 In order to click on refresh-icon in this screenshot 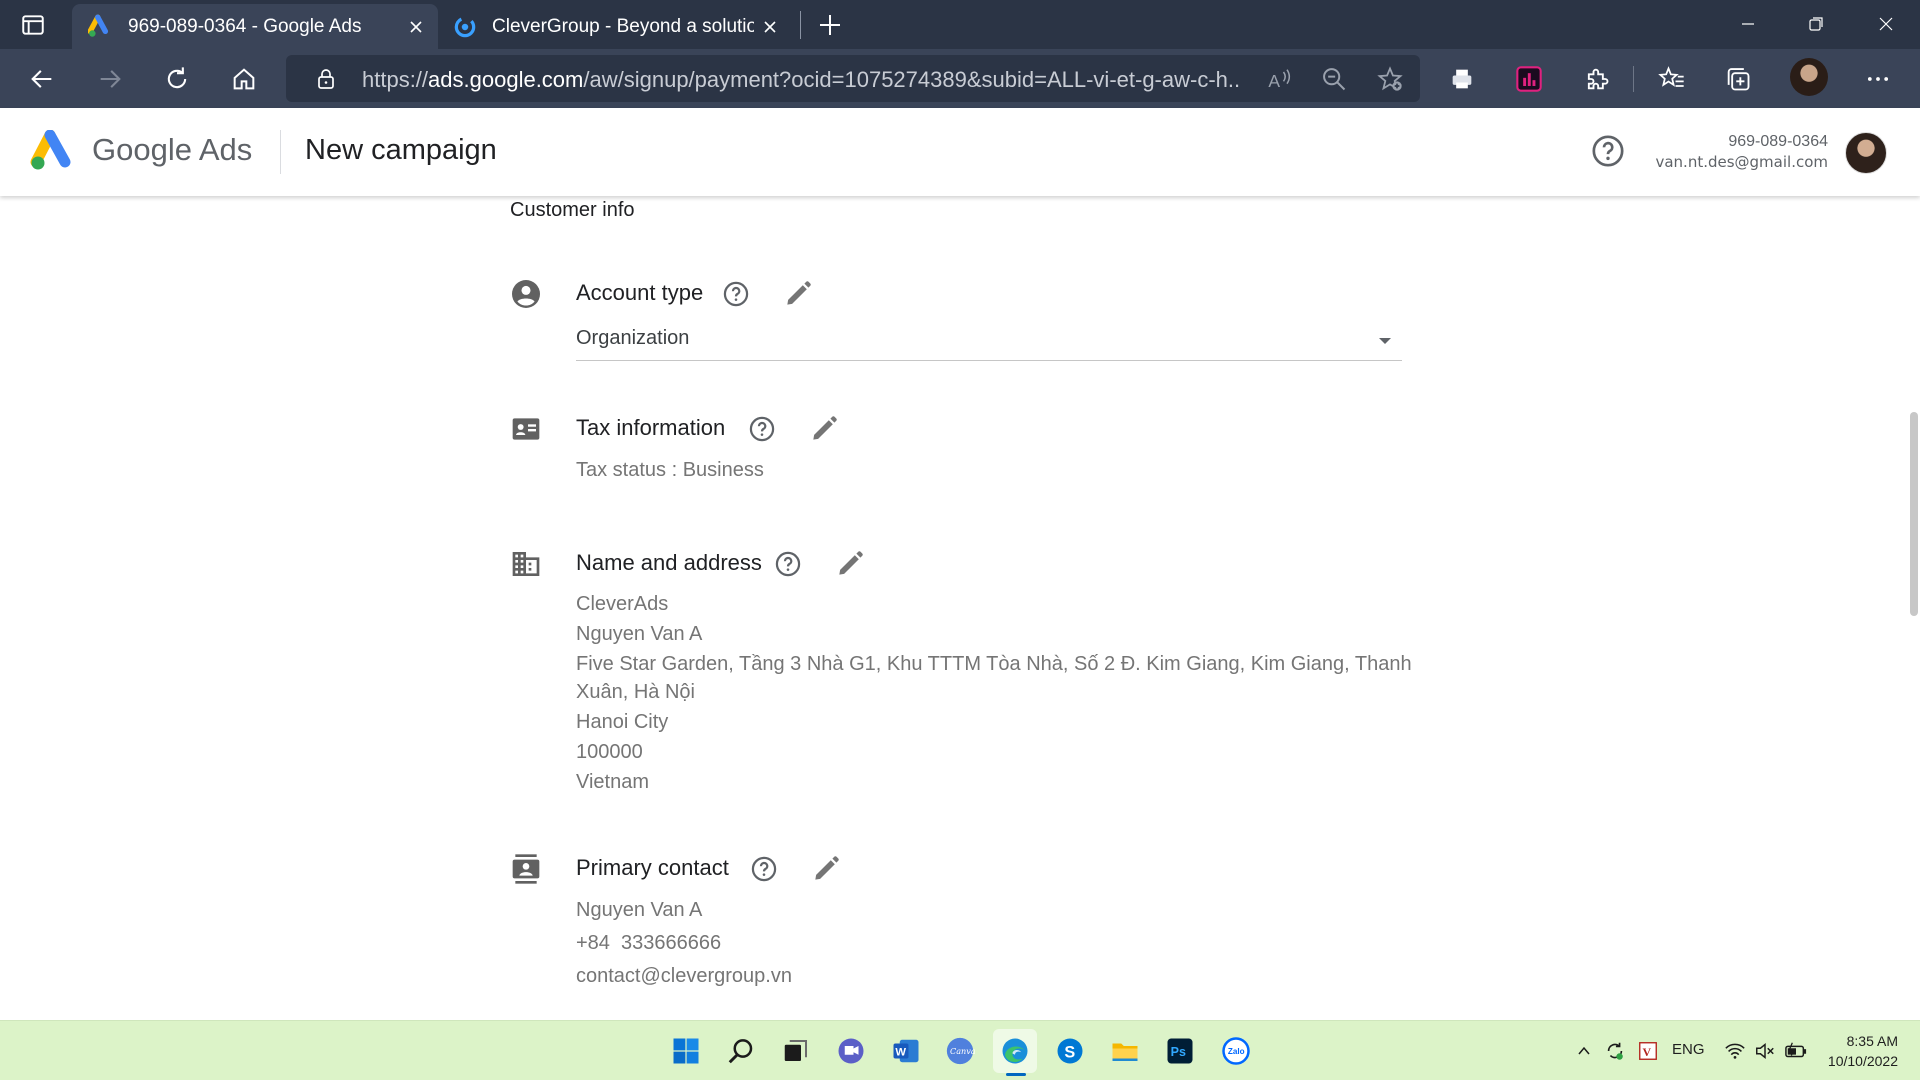, I will do `click(177, 78)`.